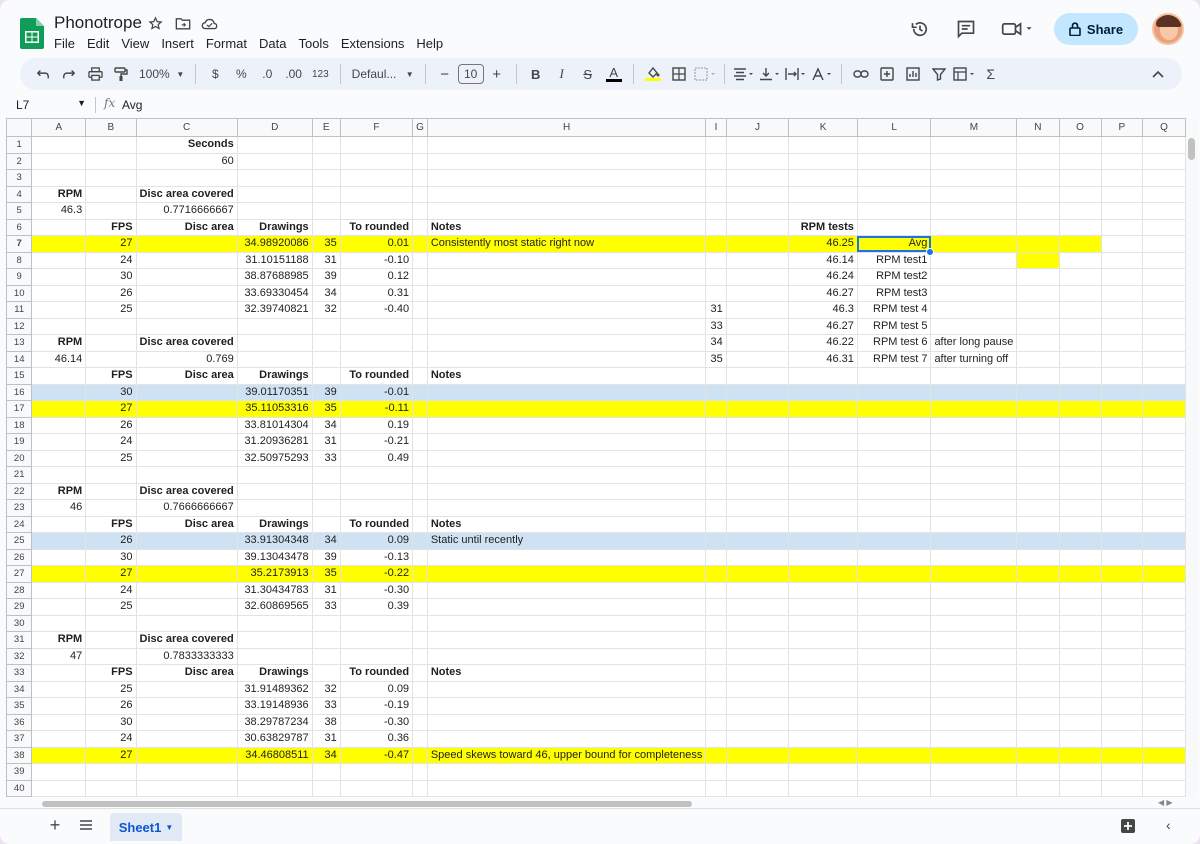 This screenshot has width=1200, height=844. I want to click on cell-q36, so click(1163, 722).